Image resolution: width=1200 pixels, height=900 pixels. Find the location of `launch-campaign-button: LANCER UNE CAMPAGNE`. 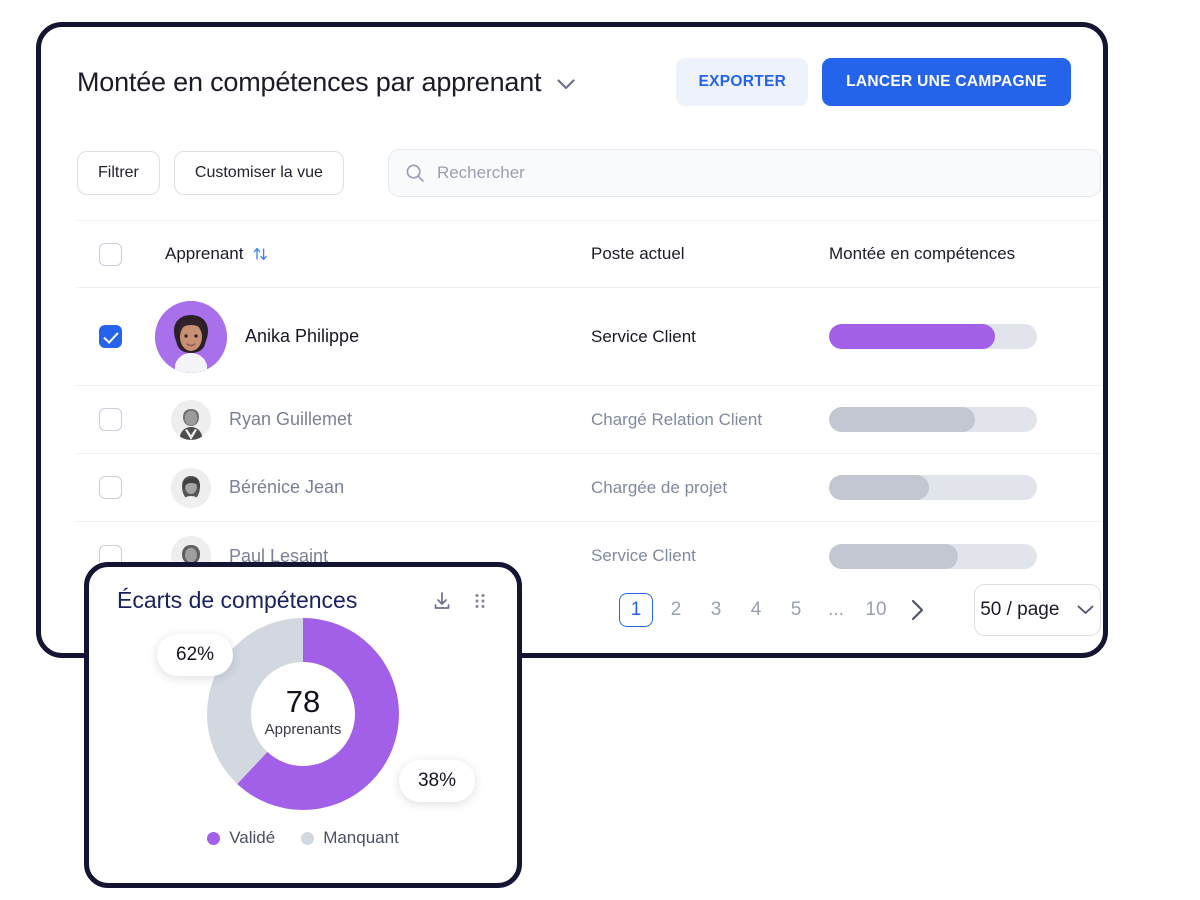

launch-campaign-button: LANCER UNE CAMPAGNE is located at coordinates (946, 82).